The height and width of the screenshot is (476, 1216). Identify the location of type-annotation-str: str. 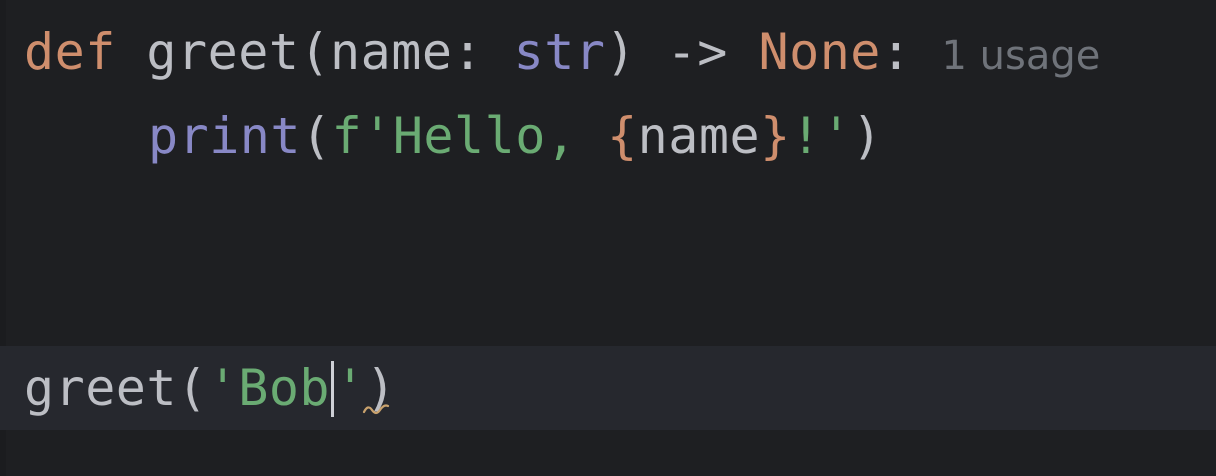
(559, 52).